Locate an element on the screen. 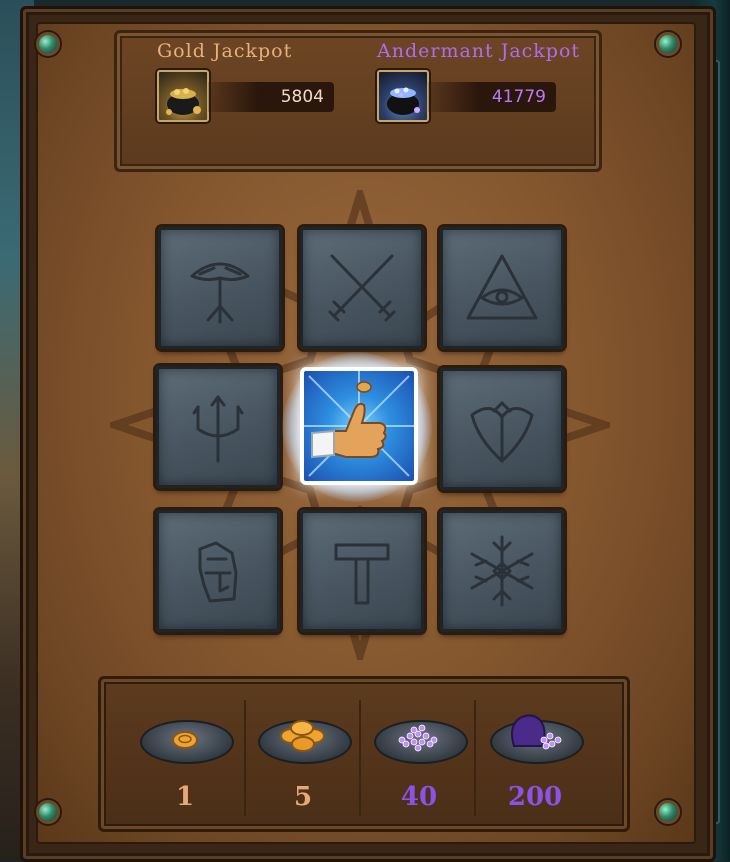 The width and height of the screenshot is (730, 862). slot-tile-snowflake is located at coordinates (502, 571).